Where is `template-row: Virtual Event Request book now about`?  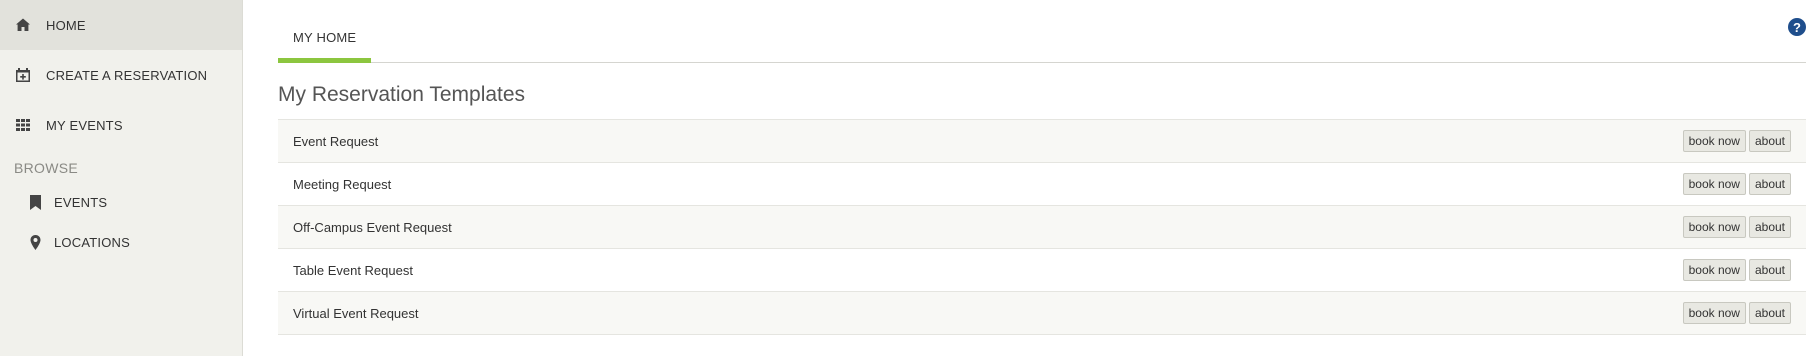 template-row: Virtual Event Request book now about is located at coordinates (1042, 313).